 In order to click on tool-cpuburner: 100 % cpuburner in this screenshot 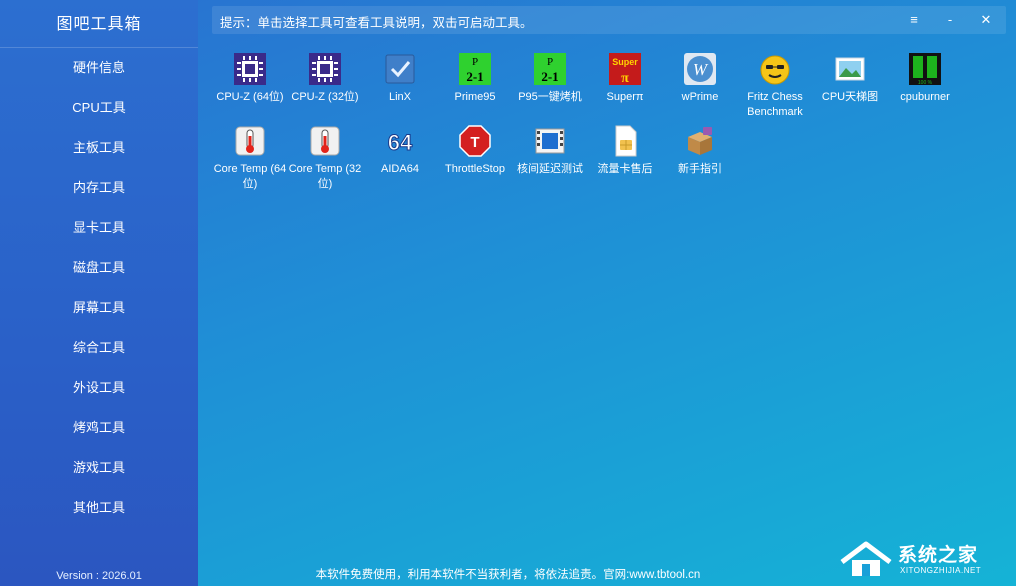, I will do `click(925, 78)`.